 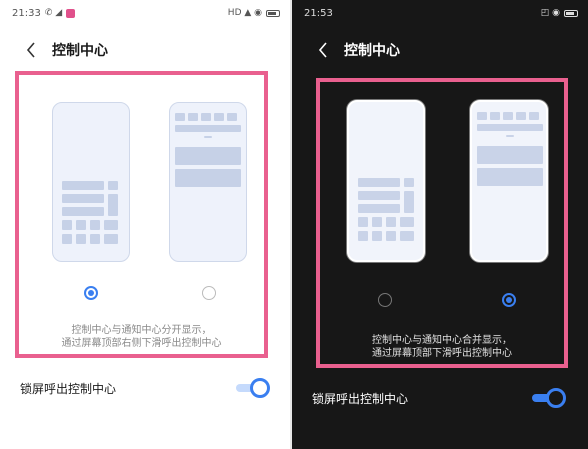 What do you see at coordinates (441, 13) in the screenshot?
I see `status-bar: 21:53 ◰ ◉` at bounding box center [441, 13].